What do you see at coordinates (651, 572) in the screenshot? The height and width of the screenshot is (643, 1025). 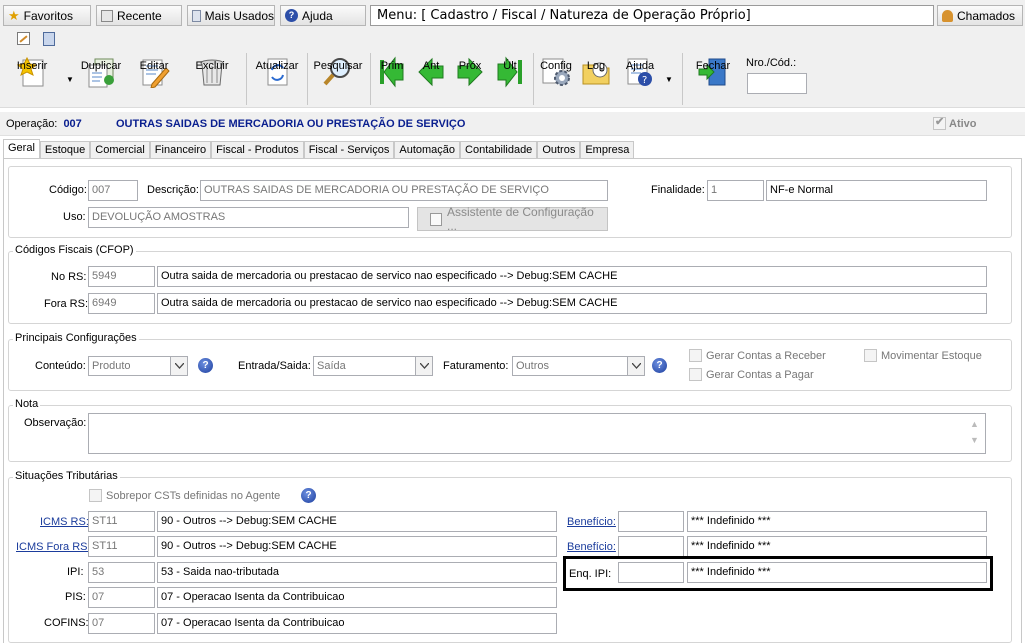 I see `enq-ipi-code-field` at bounding box center [651, 572].